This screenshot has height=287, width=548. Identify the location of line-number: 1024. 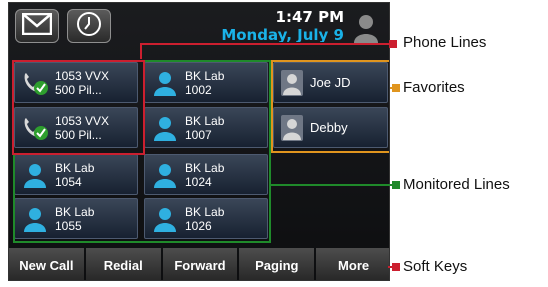
(198, 181).